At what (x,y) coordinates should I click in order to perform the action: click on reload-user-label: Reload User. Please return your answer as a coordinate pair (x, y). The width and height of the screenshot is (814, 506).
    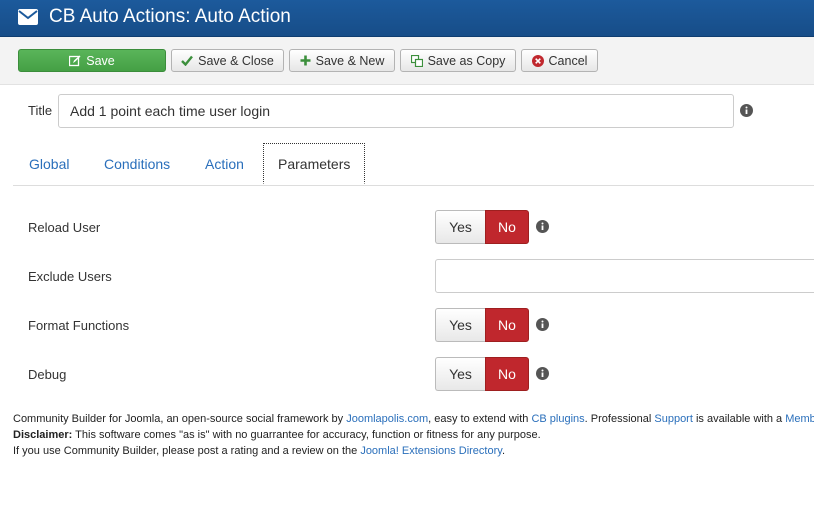
    Looking at the image, I should click on (64, 227).